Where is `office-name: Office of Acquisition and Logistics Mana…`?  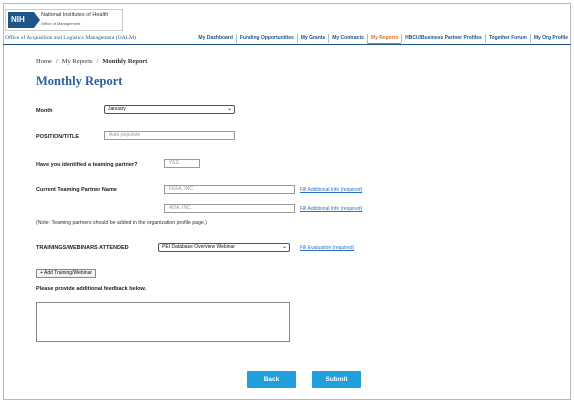 office-name: Office of Acquisition and Logistics Mana… is located at coordinates (71, 38).